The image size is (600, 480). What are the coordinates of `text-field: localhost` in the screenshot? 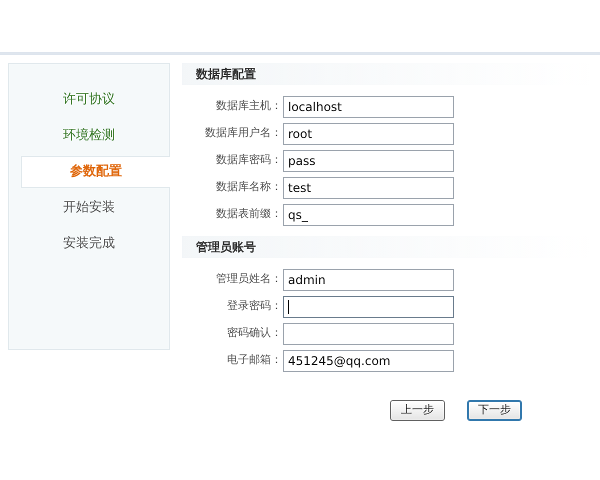 It's located at (368, 107).